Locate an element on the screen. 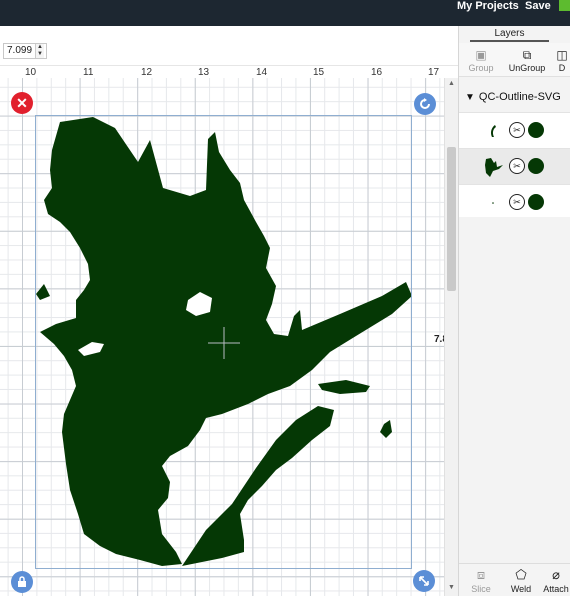  group-icon: ▣ is located at coordinates (481, 55).